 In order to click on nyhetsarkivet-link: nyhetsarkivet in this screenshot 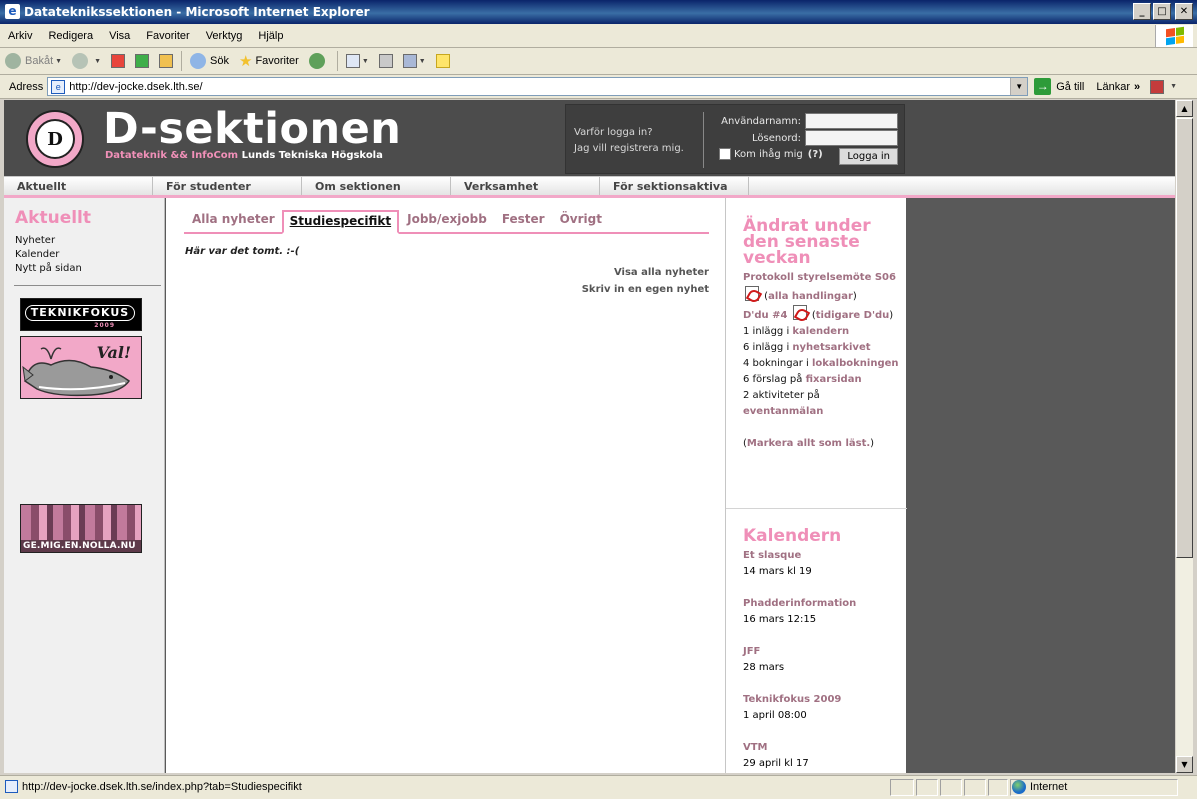, I will do `click(831, 347)`.